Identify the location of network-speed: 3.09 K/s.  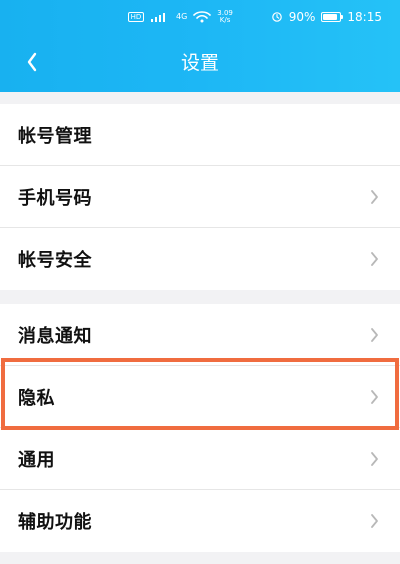
(225, 17).